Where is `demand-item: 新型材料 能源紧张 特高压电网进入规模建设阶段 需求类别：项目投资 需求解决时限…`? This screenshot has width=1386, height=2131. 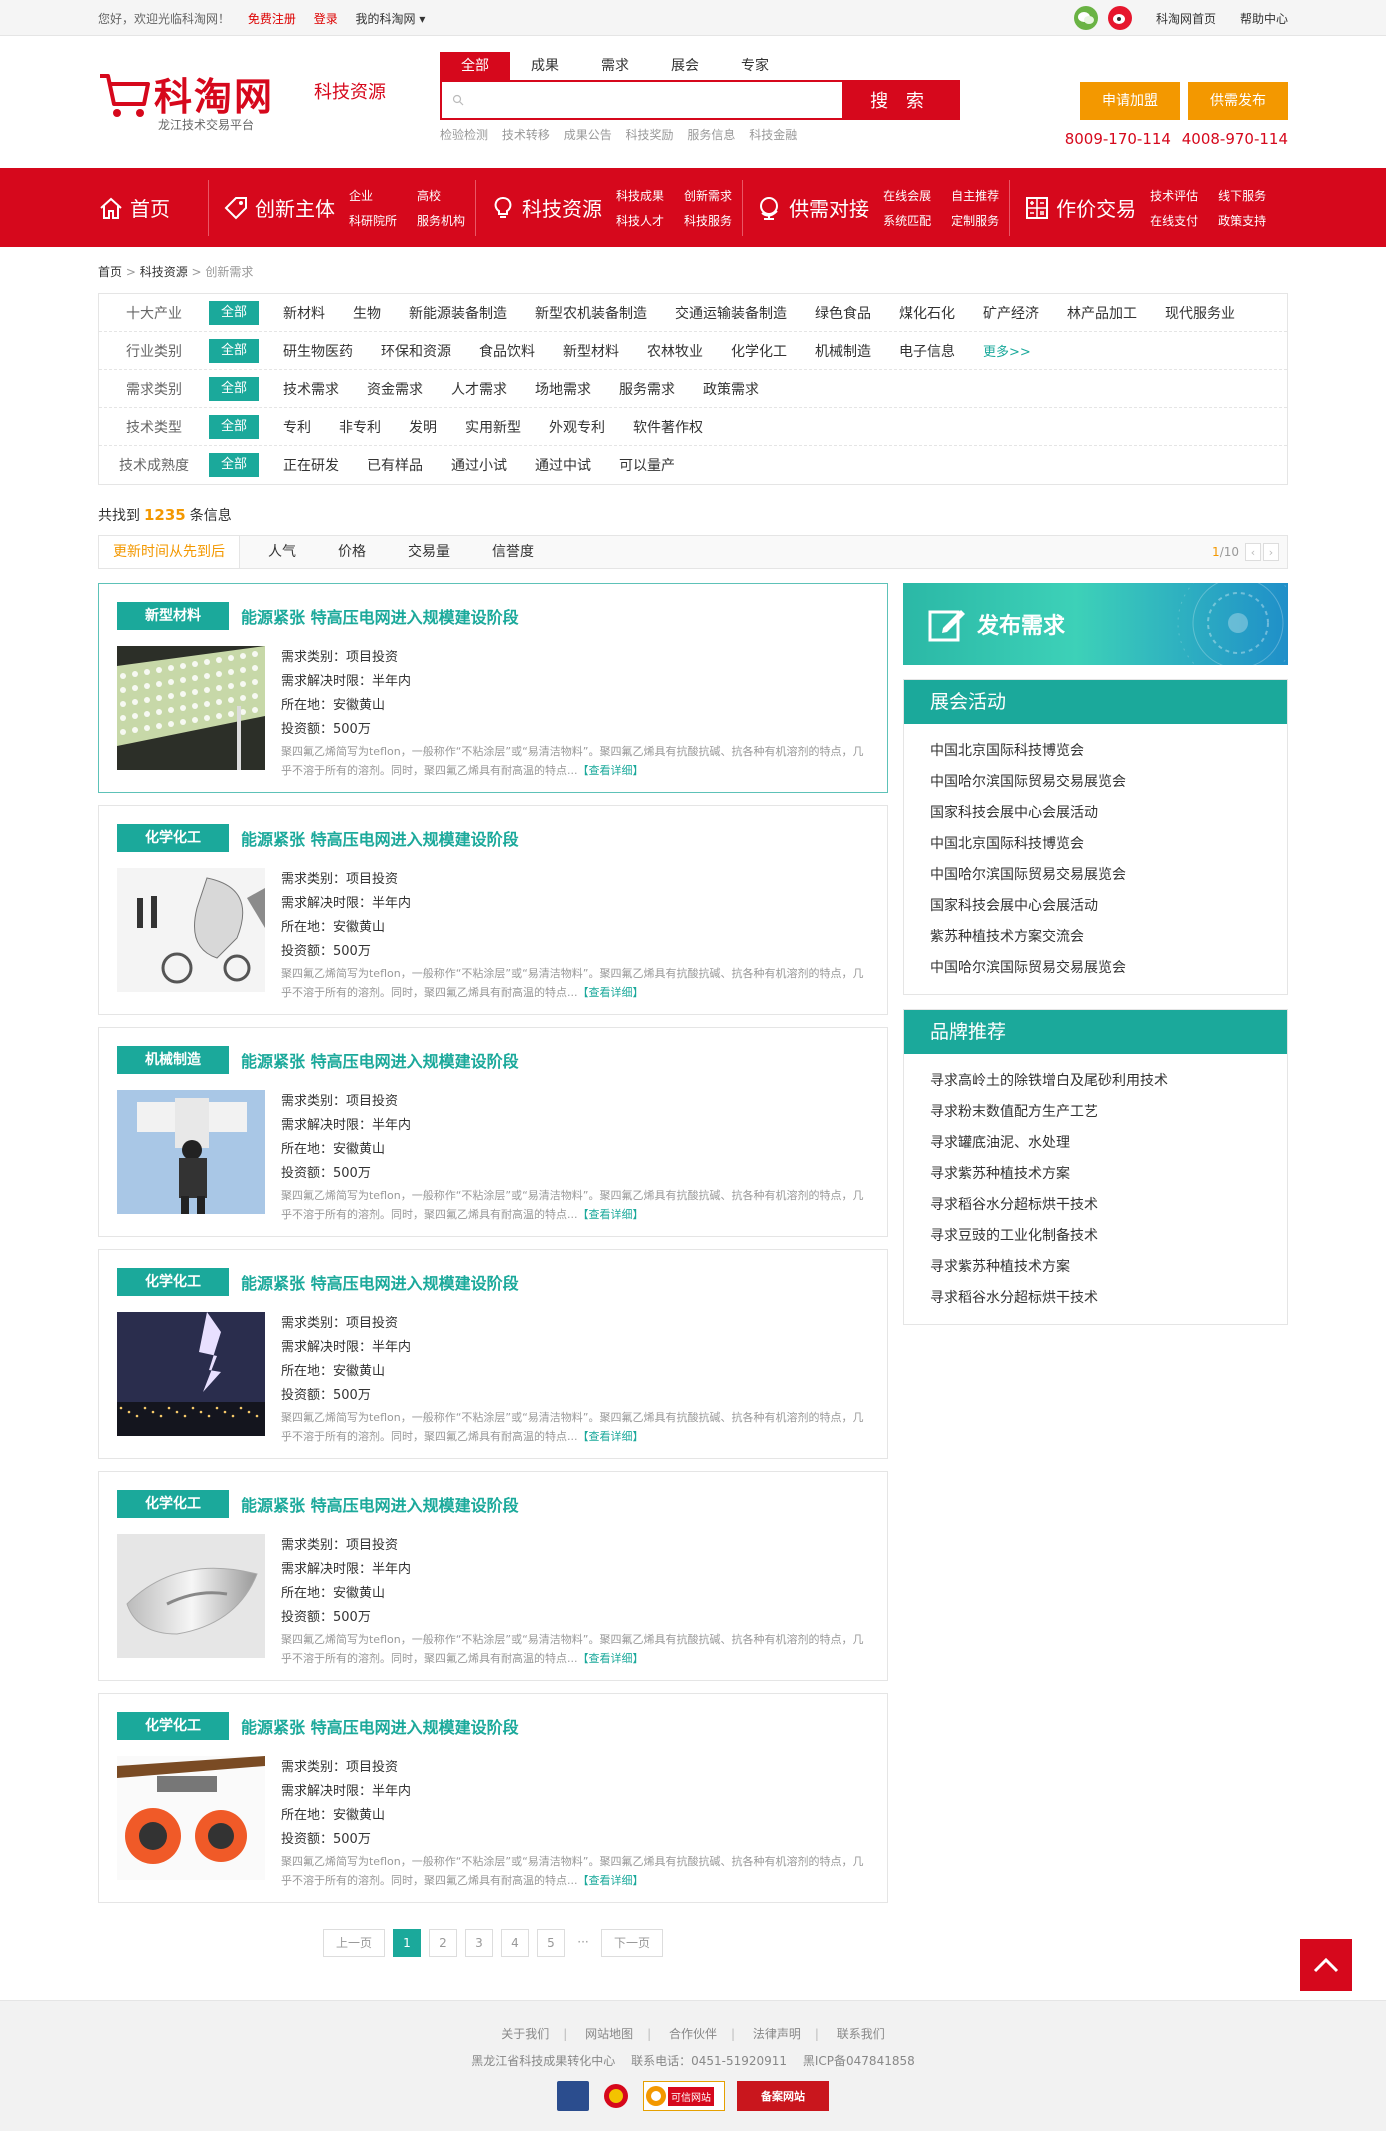 demand-item: 新型材料 能源紧张 特高压电网进入规模建设阶段 需求类别：项目投资 需求解决时限… is located at coordinates (493, 688).